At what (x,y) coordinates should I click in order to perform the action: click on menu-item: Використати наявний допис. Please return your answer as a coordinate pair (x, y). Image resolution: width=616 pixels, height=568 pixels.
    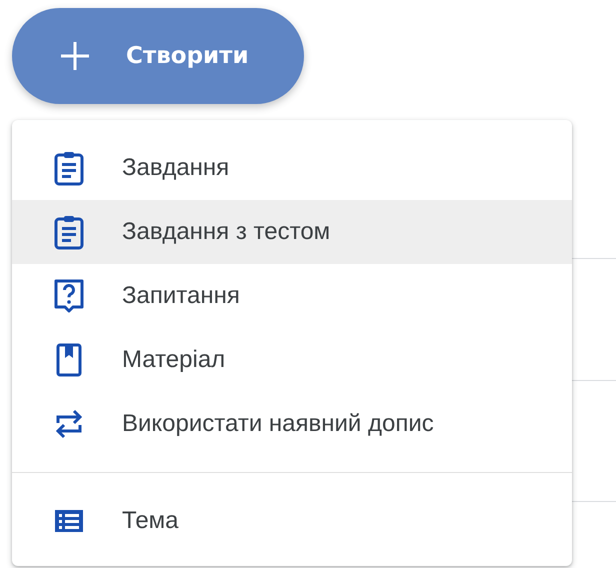
    Looking at the image, I should click on (292, 424).